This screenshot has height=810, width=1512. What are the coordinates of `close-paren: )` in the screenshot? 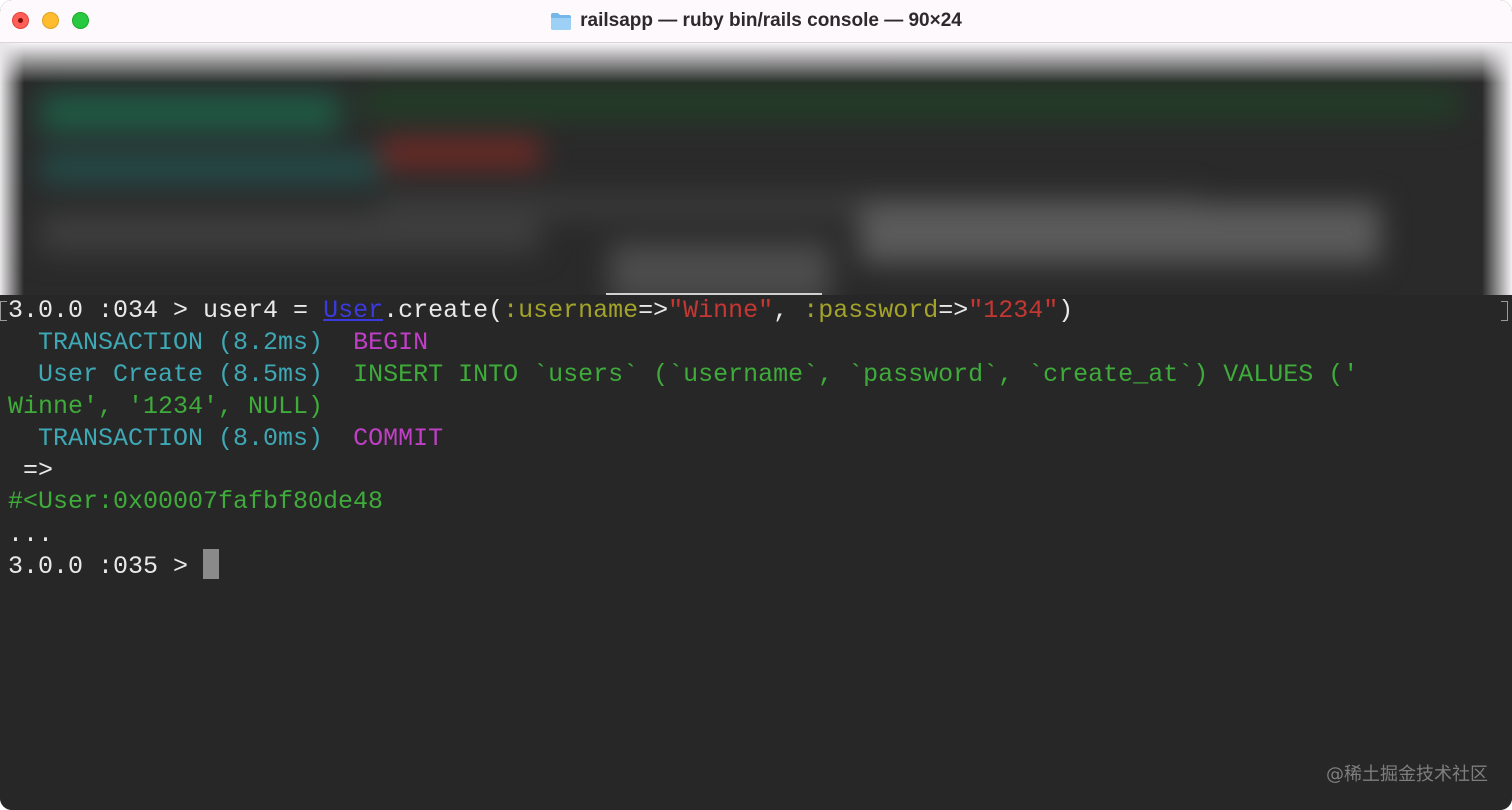 It's located at (1066, 310).